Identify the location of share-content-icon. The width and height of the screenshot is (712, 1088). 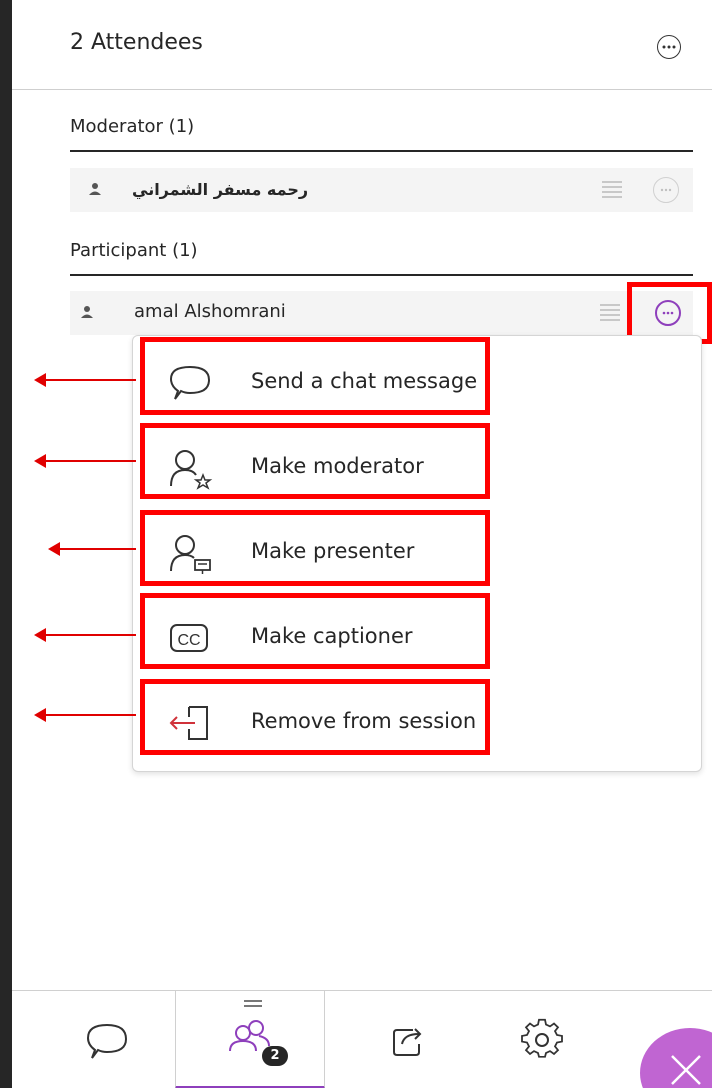
(407, 1042).